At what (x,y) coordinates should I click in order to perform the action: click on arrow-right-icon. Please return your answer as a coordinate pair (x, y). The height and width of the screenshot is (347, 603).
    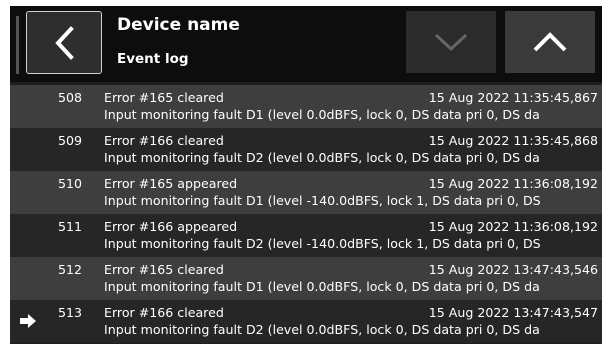
    Looking at the image, I should click on (28, 321).